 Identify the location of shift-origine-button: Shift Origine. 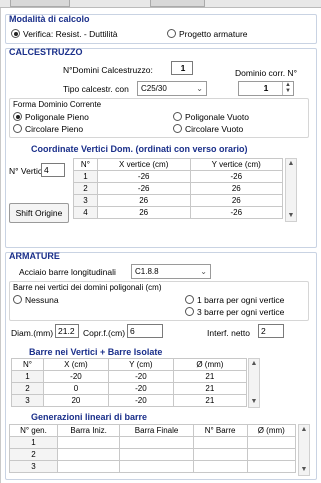
(39, 213).